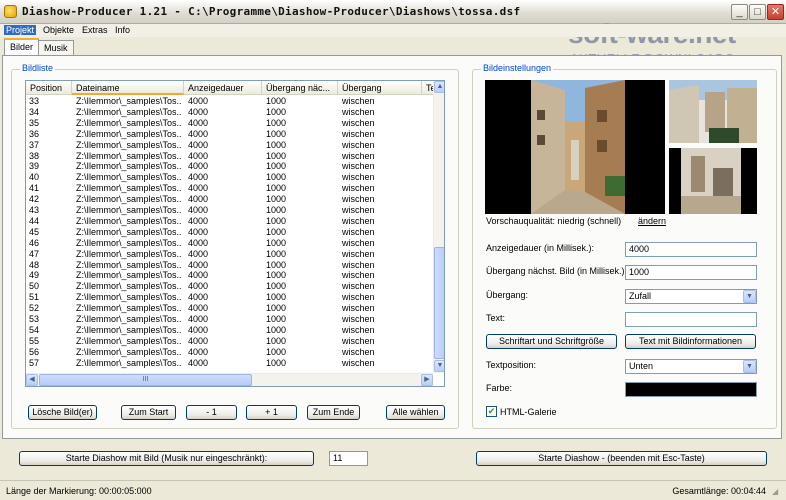 Image resolution: width=786 pixels, height=500 pixels. What do you see at coordinates (691, 249) in the screenshot?
I see `anzeigedauer-input: 4000` at bounding box center [691, 249].